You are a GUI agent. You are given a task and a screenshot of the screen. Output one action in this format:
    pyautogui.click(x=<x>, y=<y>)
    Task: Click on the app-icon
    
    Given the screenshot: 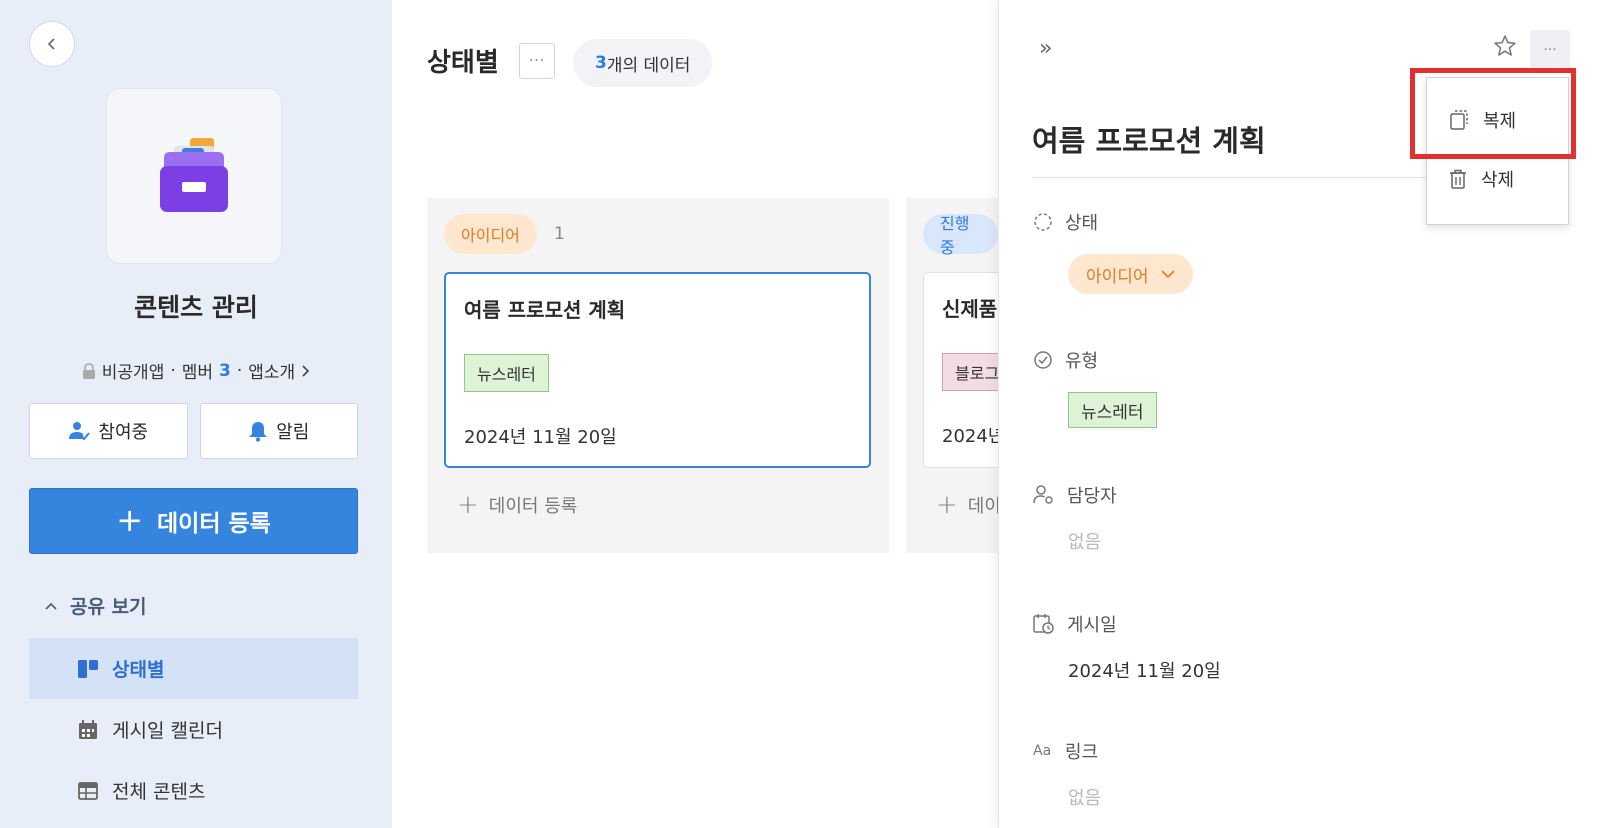 What is the action you would take?
    pyautogui.click(x=194, y=176)
    